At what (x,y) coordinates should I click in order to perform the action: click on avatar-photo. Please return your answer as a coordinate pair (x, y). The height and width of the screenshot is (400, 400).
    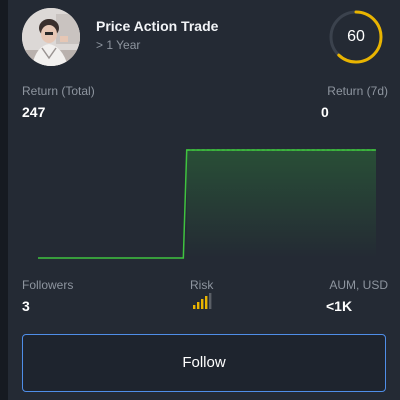
    Looking at the image, I should click on (51, 37).